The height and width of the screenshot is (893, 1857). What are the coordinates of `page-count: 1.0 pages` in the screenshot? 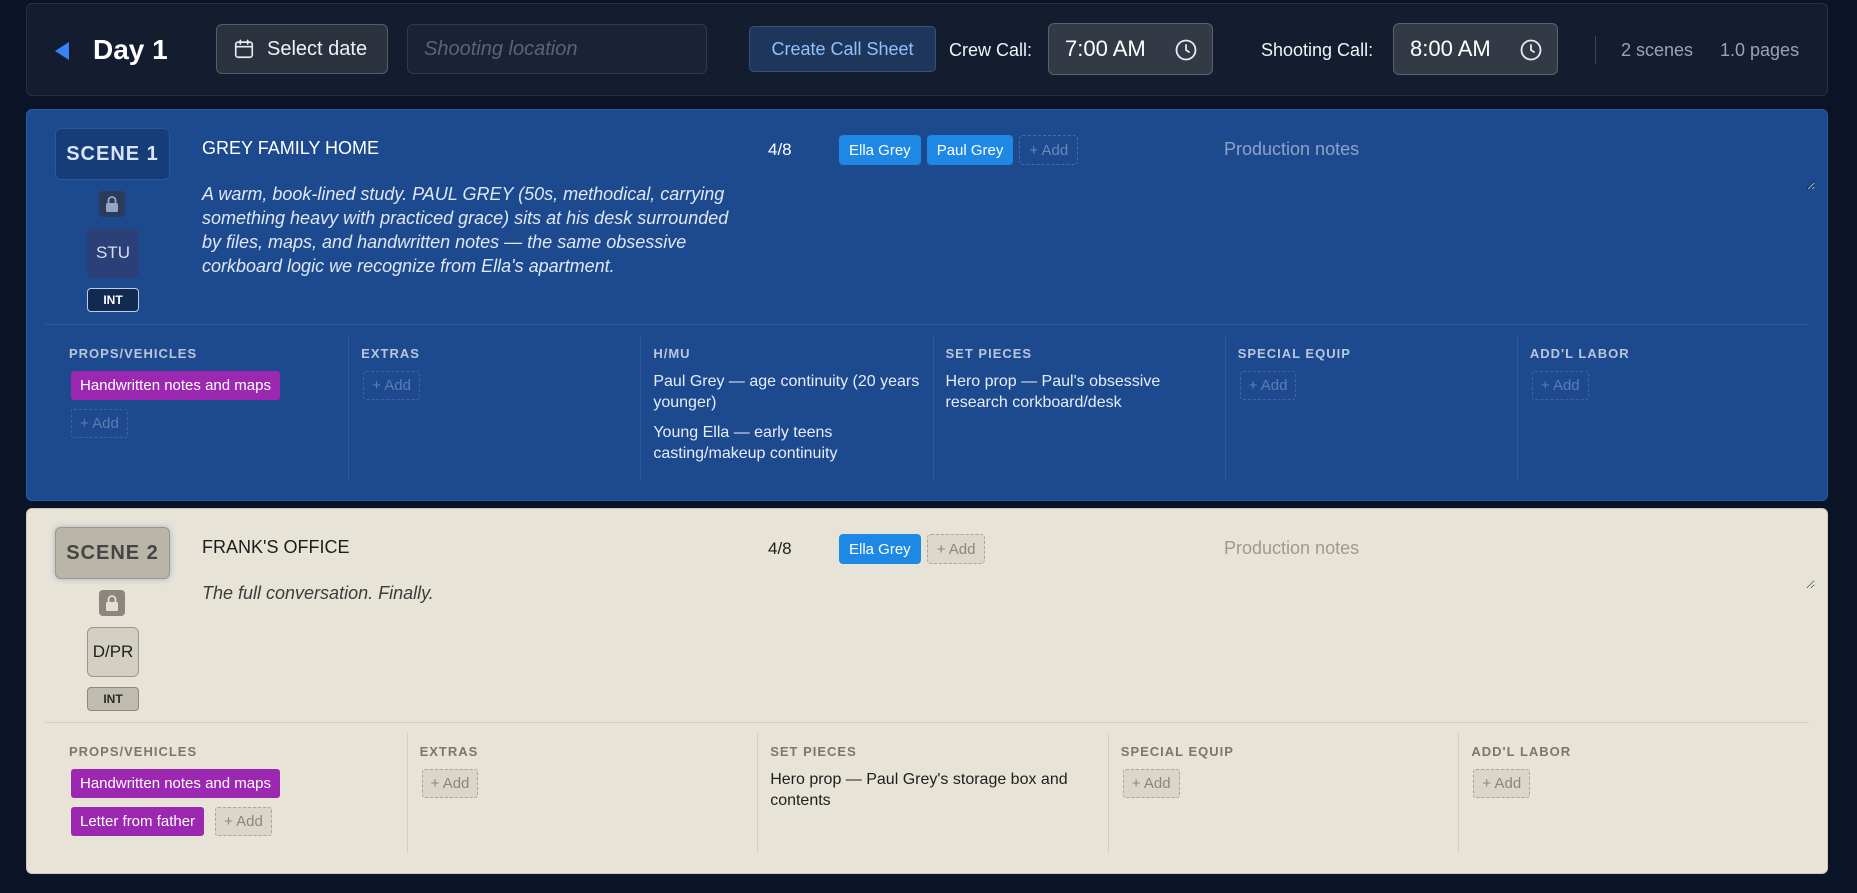 It's located at (1760, 50).